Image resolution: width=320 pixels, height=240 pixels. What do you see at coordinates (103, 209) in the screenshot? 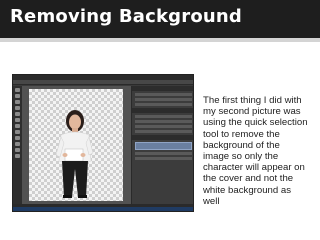
I see `windows-taskbar` at bounding box center [103, 209].